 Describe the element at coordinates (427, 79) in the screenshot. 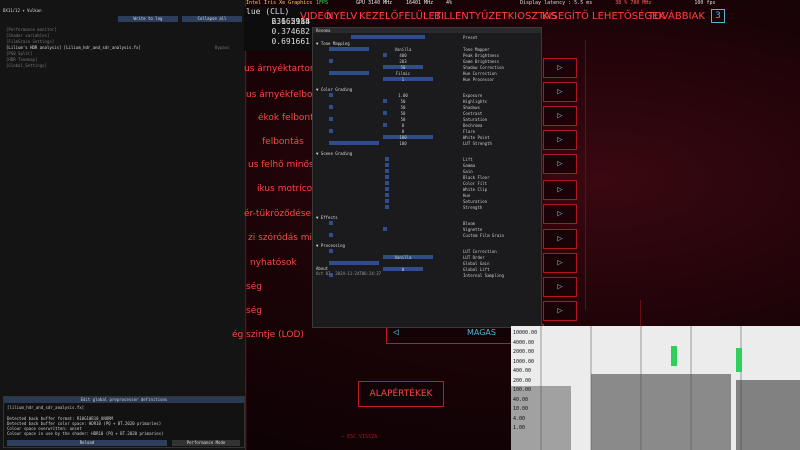

I see `shader-setting-row: 1 Hue Processor` at that location.